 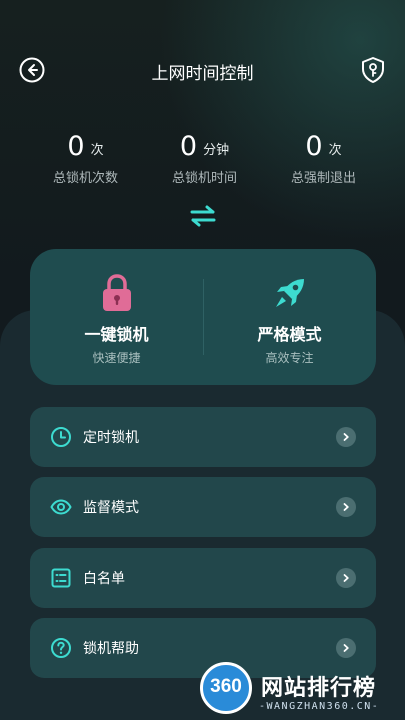 I want to click on list-item-label: 定时锁机, so click(x=111, y=438).